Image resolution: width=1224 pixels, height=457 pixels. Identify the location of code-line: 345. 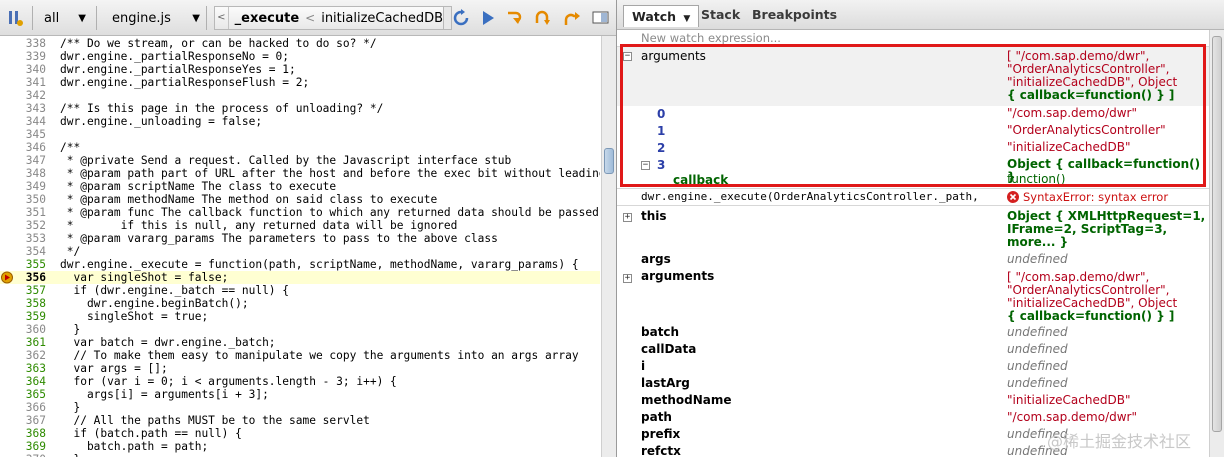
(300, 134).